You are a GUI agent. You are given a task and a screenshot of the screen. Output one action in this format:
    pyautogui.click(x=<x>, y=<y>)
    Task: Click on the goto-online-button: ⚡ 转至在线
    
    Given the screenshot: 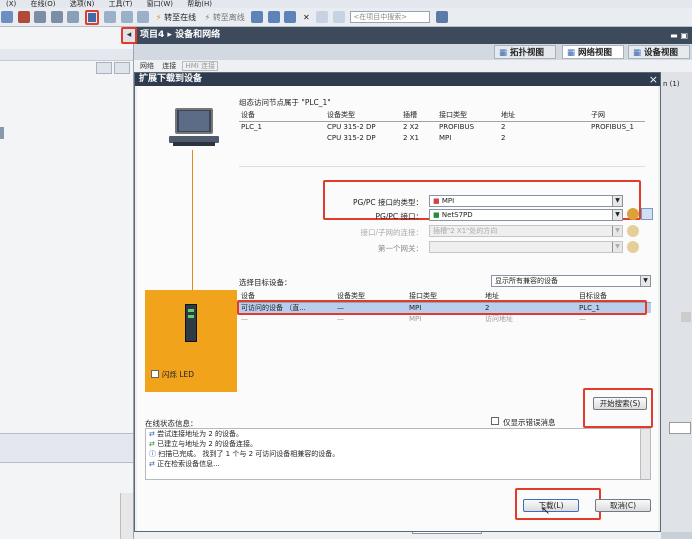 What is the action you would take?
    pyautogui.click(x=176, y=17)
    